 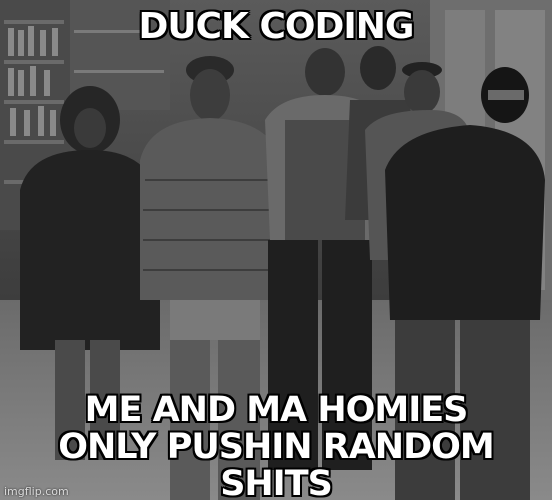 What do you see at coordinates (36, 491) in the screenshot?
I see `imgflip-watermark: imgflip.com` at bounding box center [36, 491].